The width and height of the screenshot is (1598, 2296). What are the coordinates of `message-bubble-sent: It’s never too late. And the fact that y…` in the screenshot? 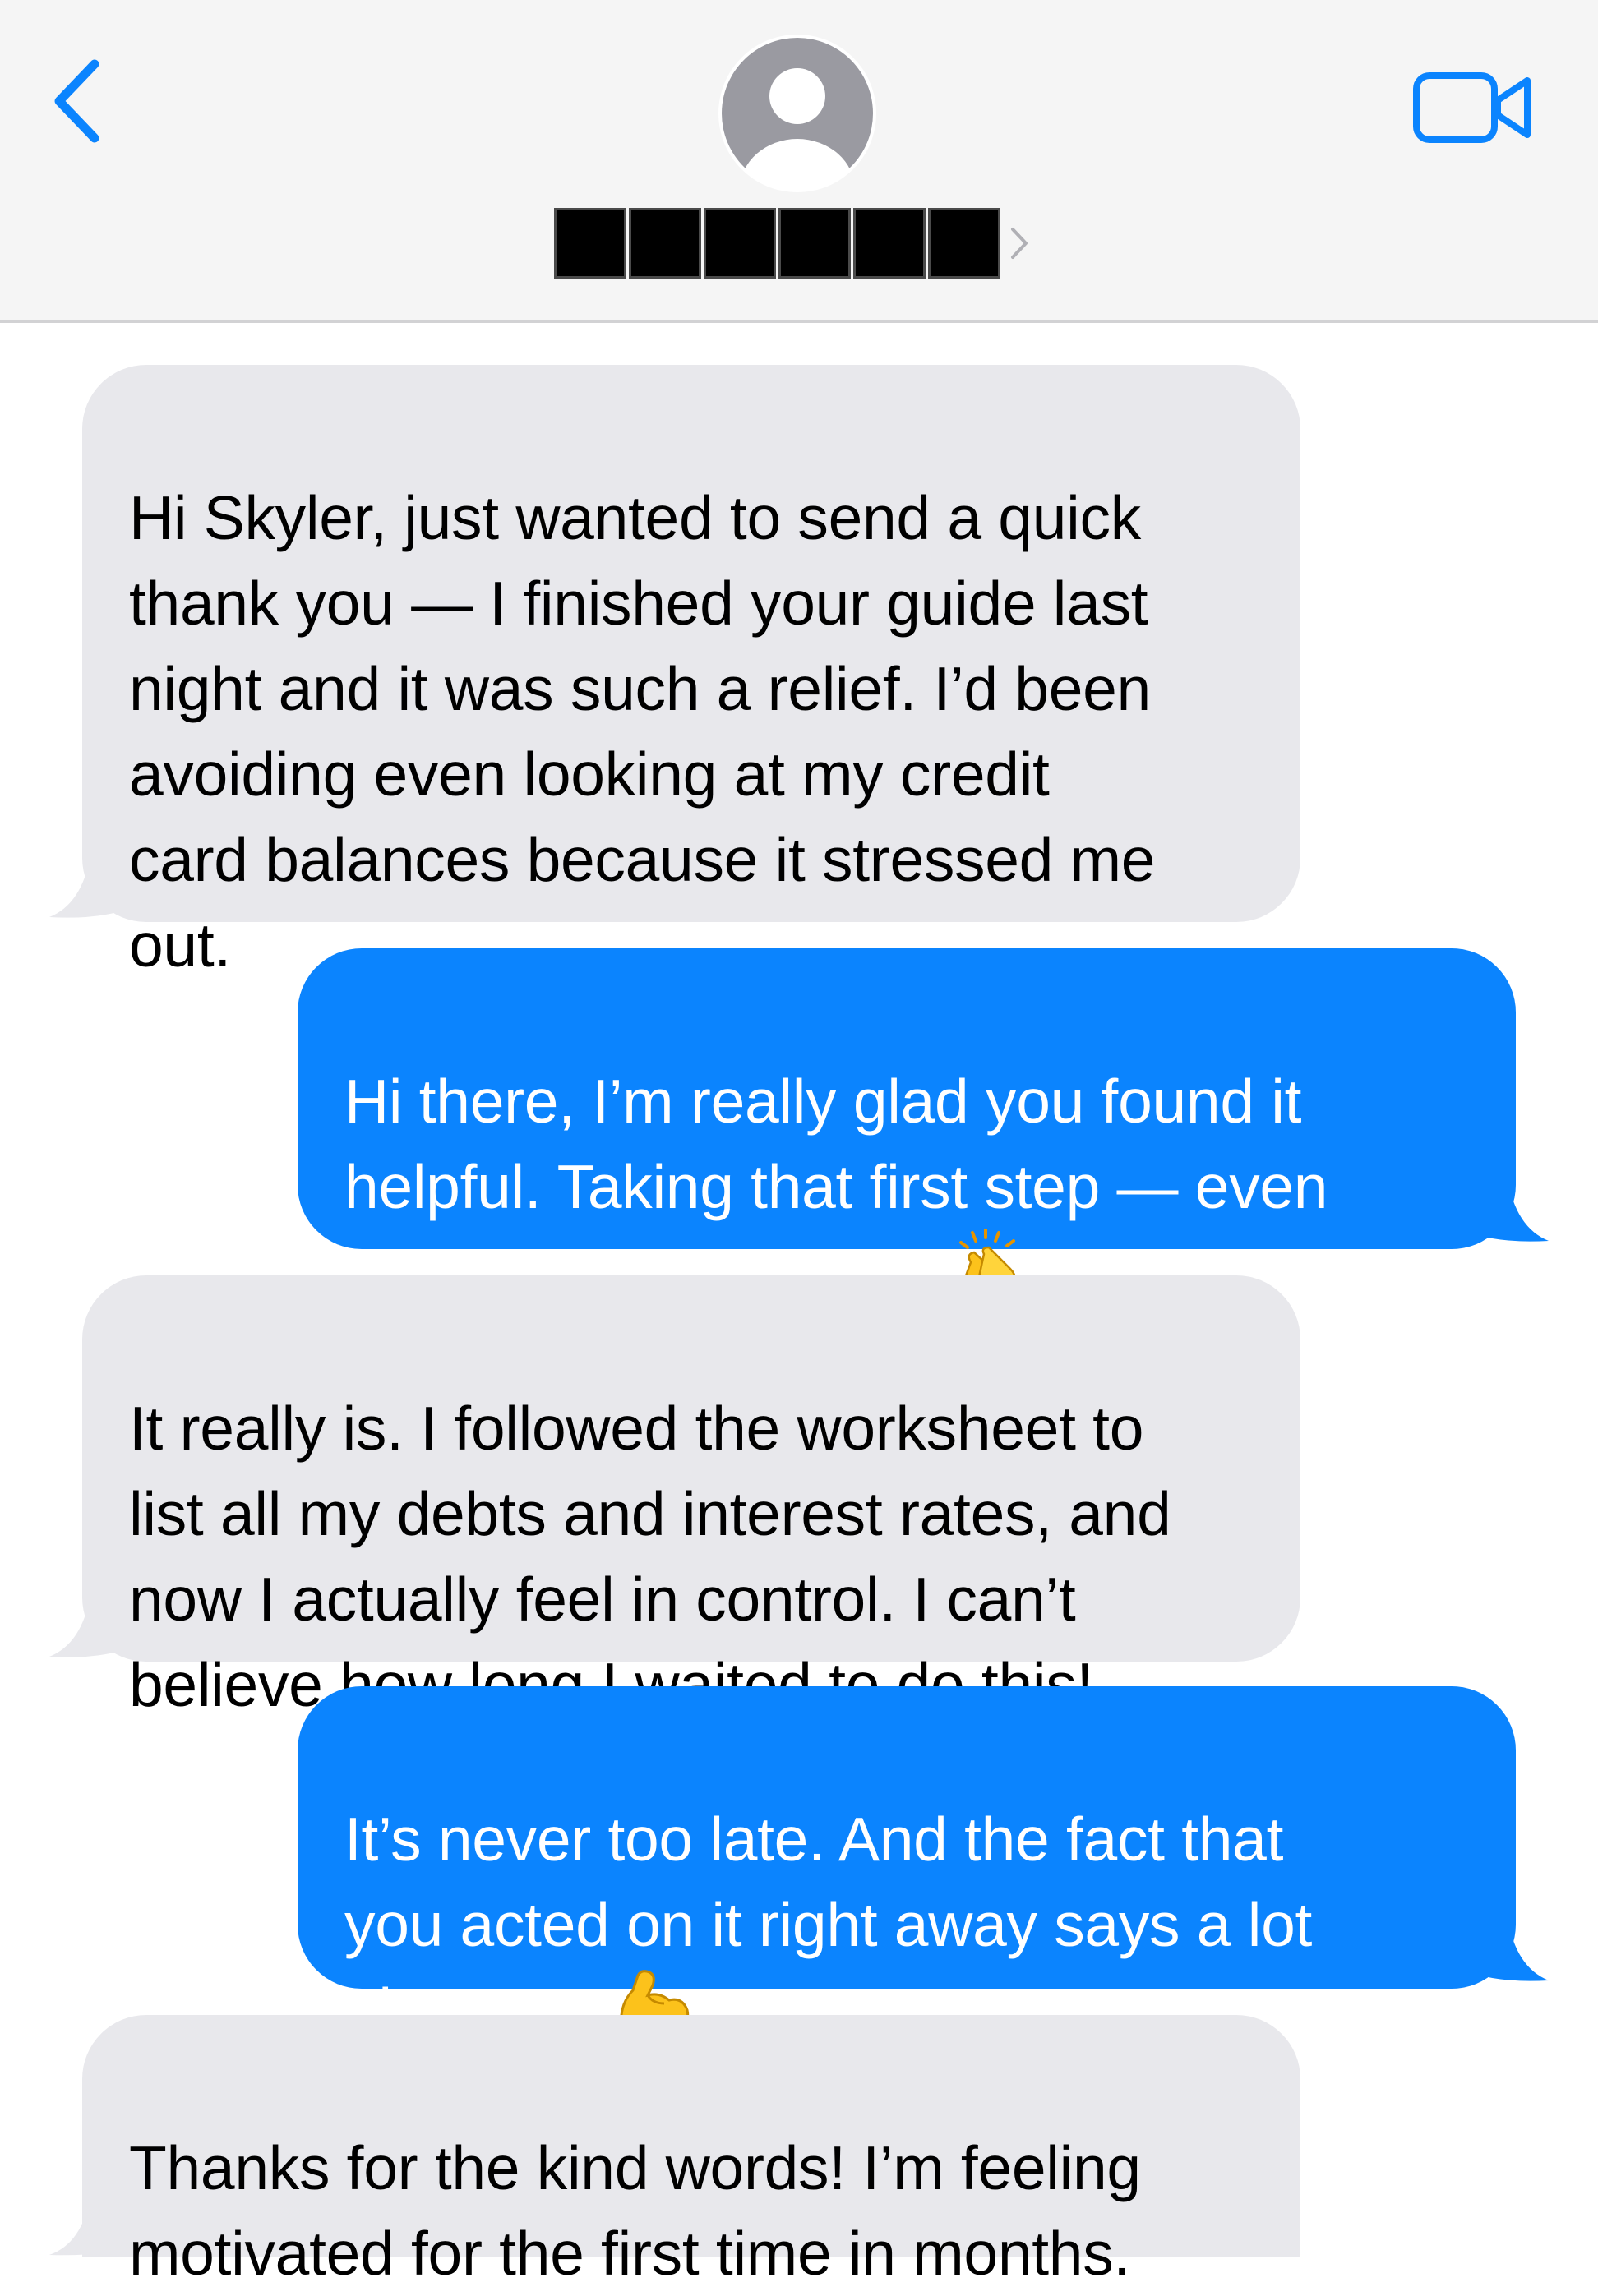 It's located at (907, 1865).